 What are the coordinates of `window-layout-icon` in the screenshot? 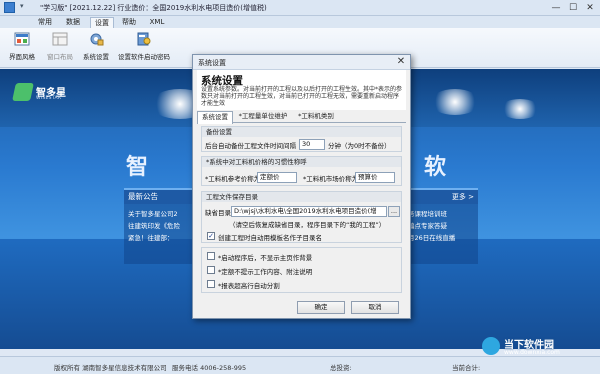 It's located at (60, 39).